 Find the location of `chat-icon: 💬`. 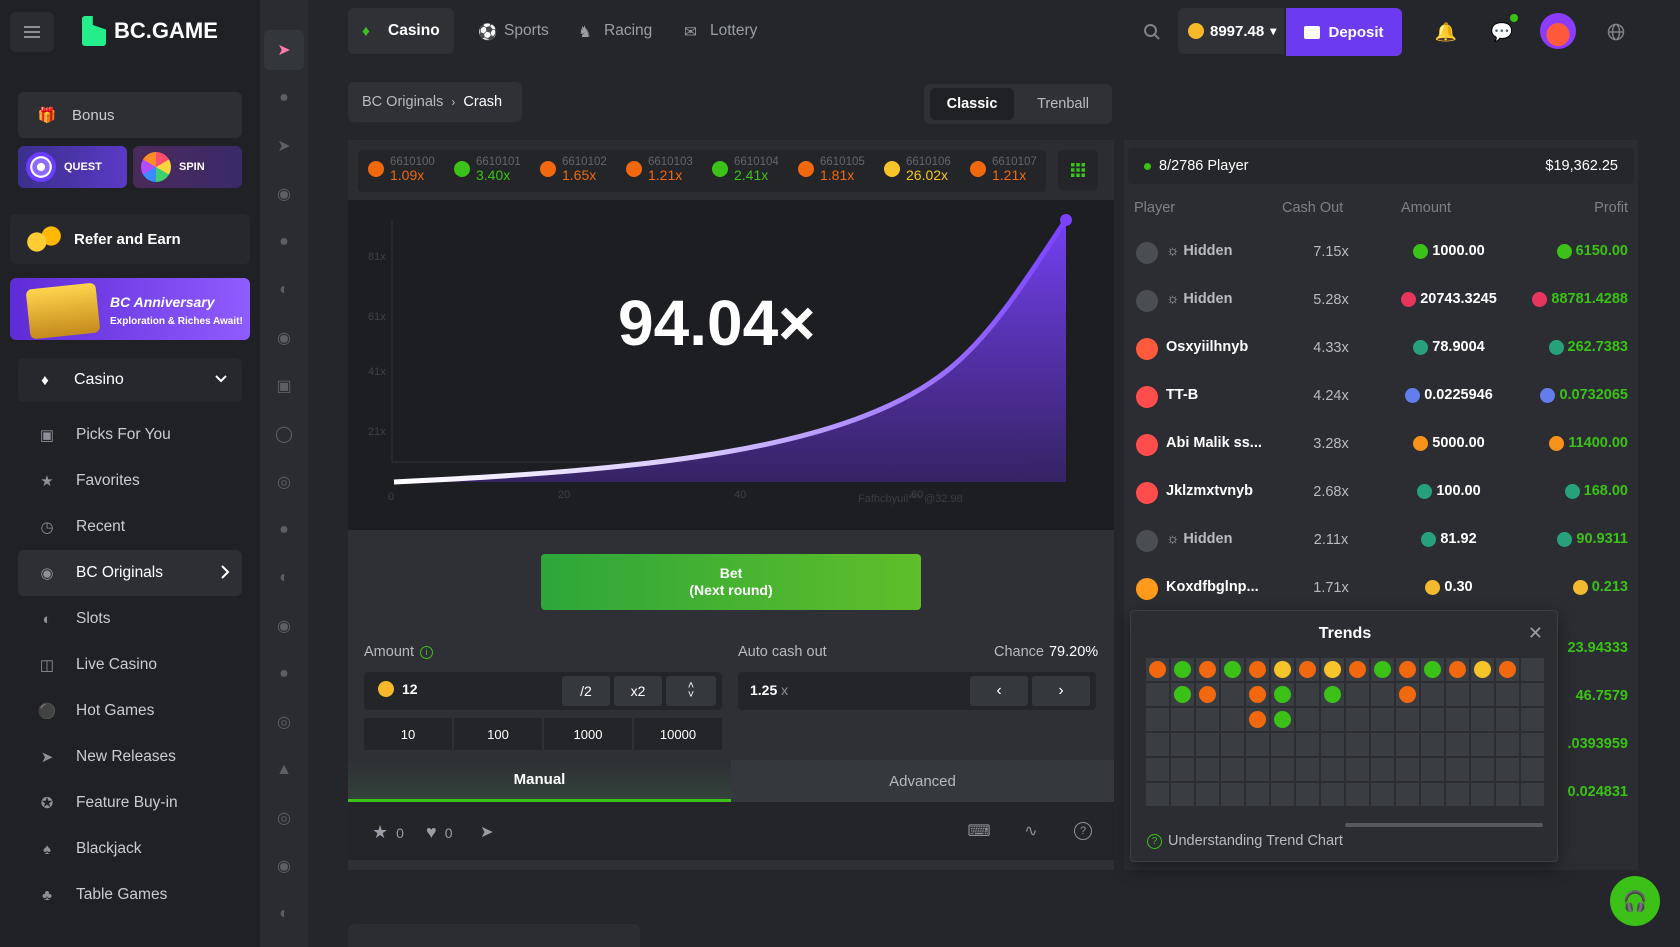

chat-icon: 💬 is located at coordinates (1504, 29).